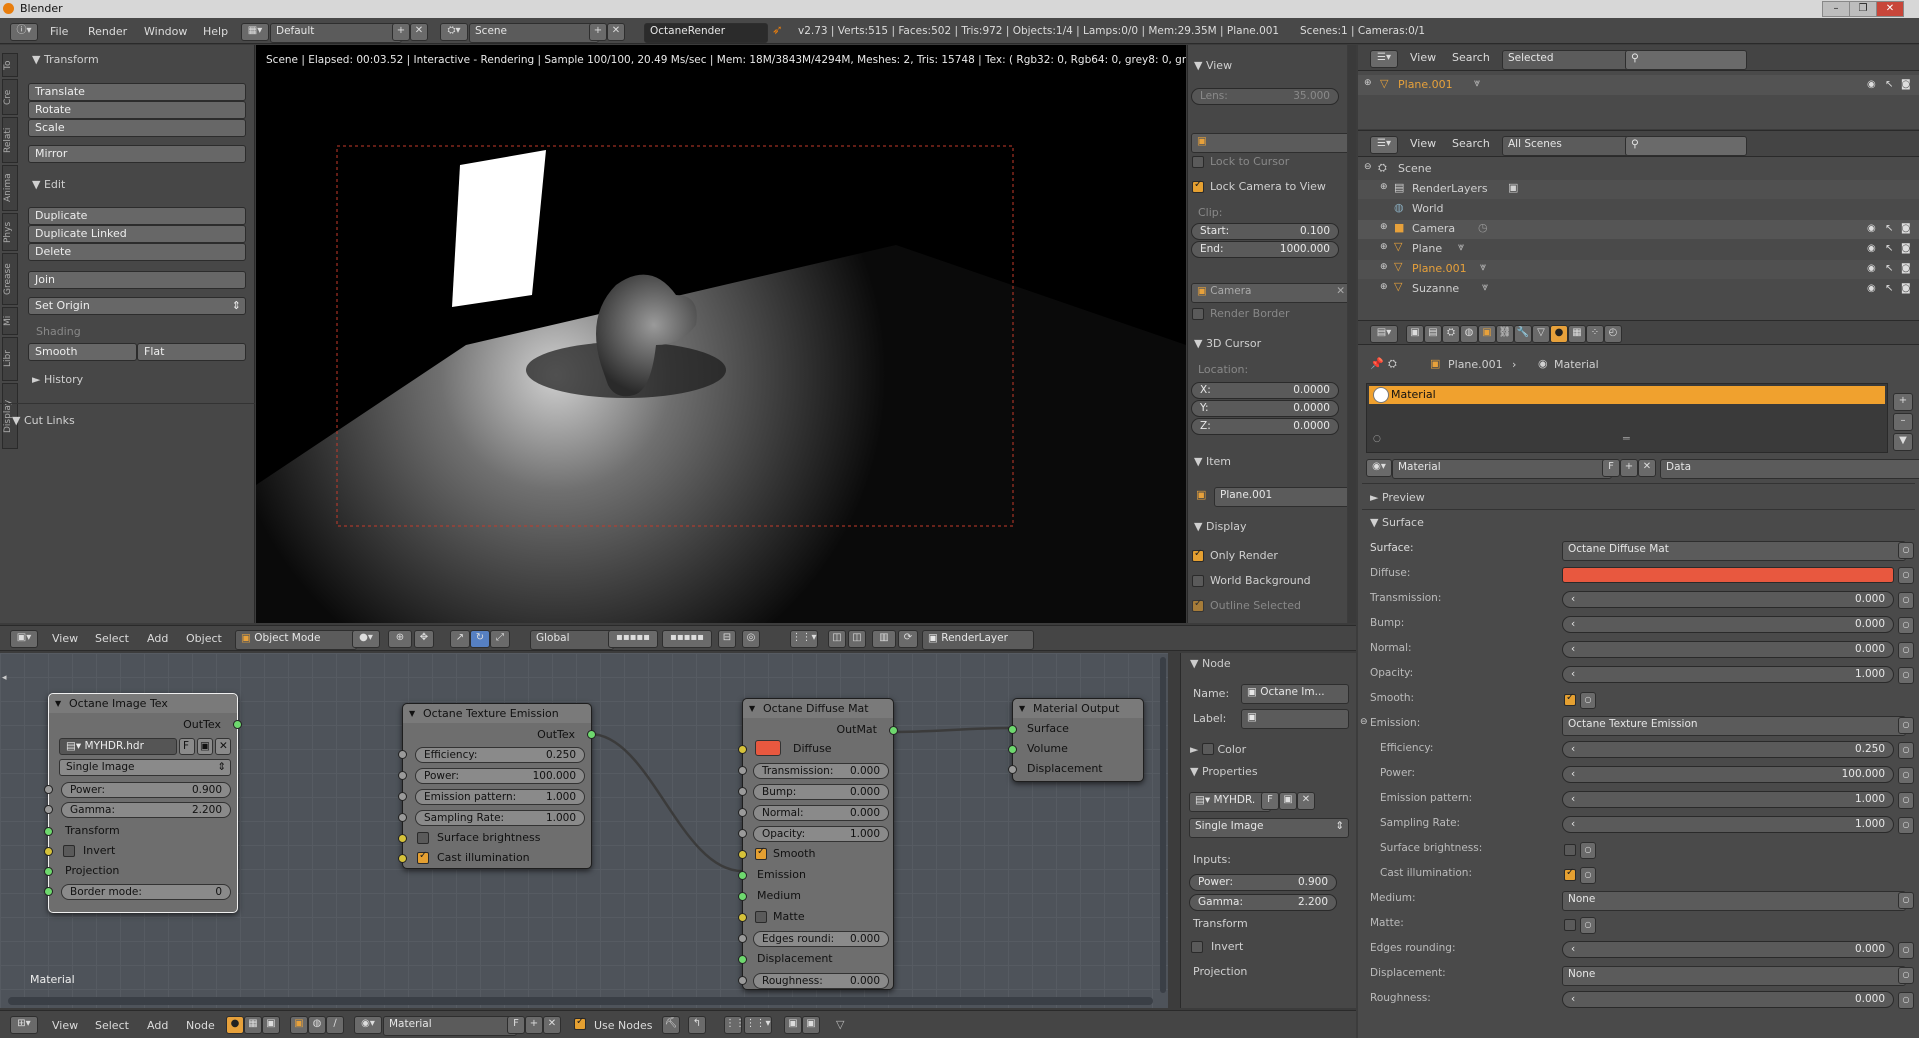 This screenshot has height=1038, width=1919. Describe the element at coordinates (821, 981) in the screenshot. I see `roughness-slider: Roughness: 0.000` at that location.